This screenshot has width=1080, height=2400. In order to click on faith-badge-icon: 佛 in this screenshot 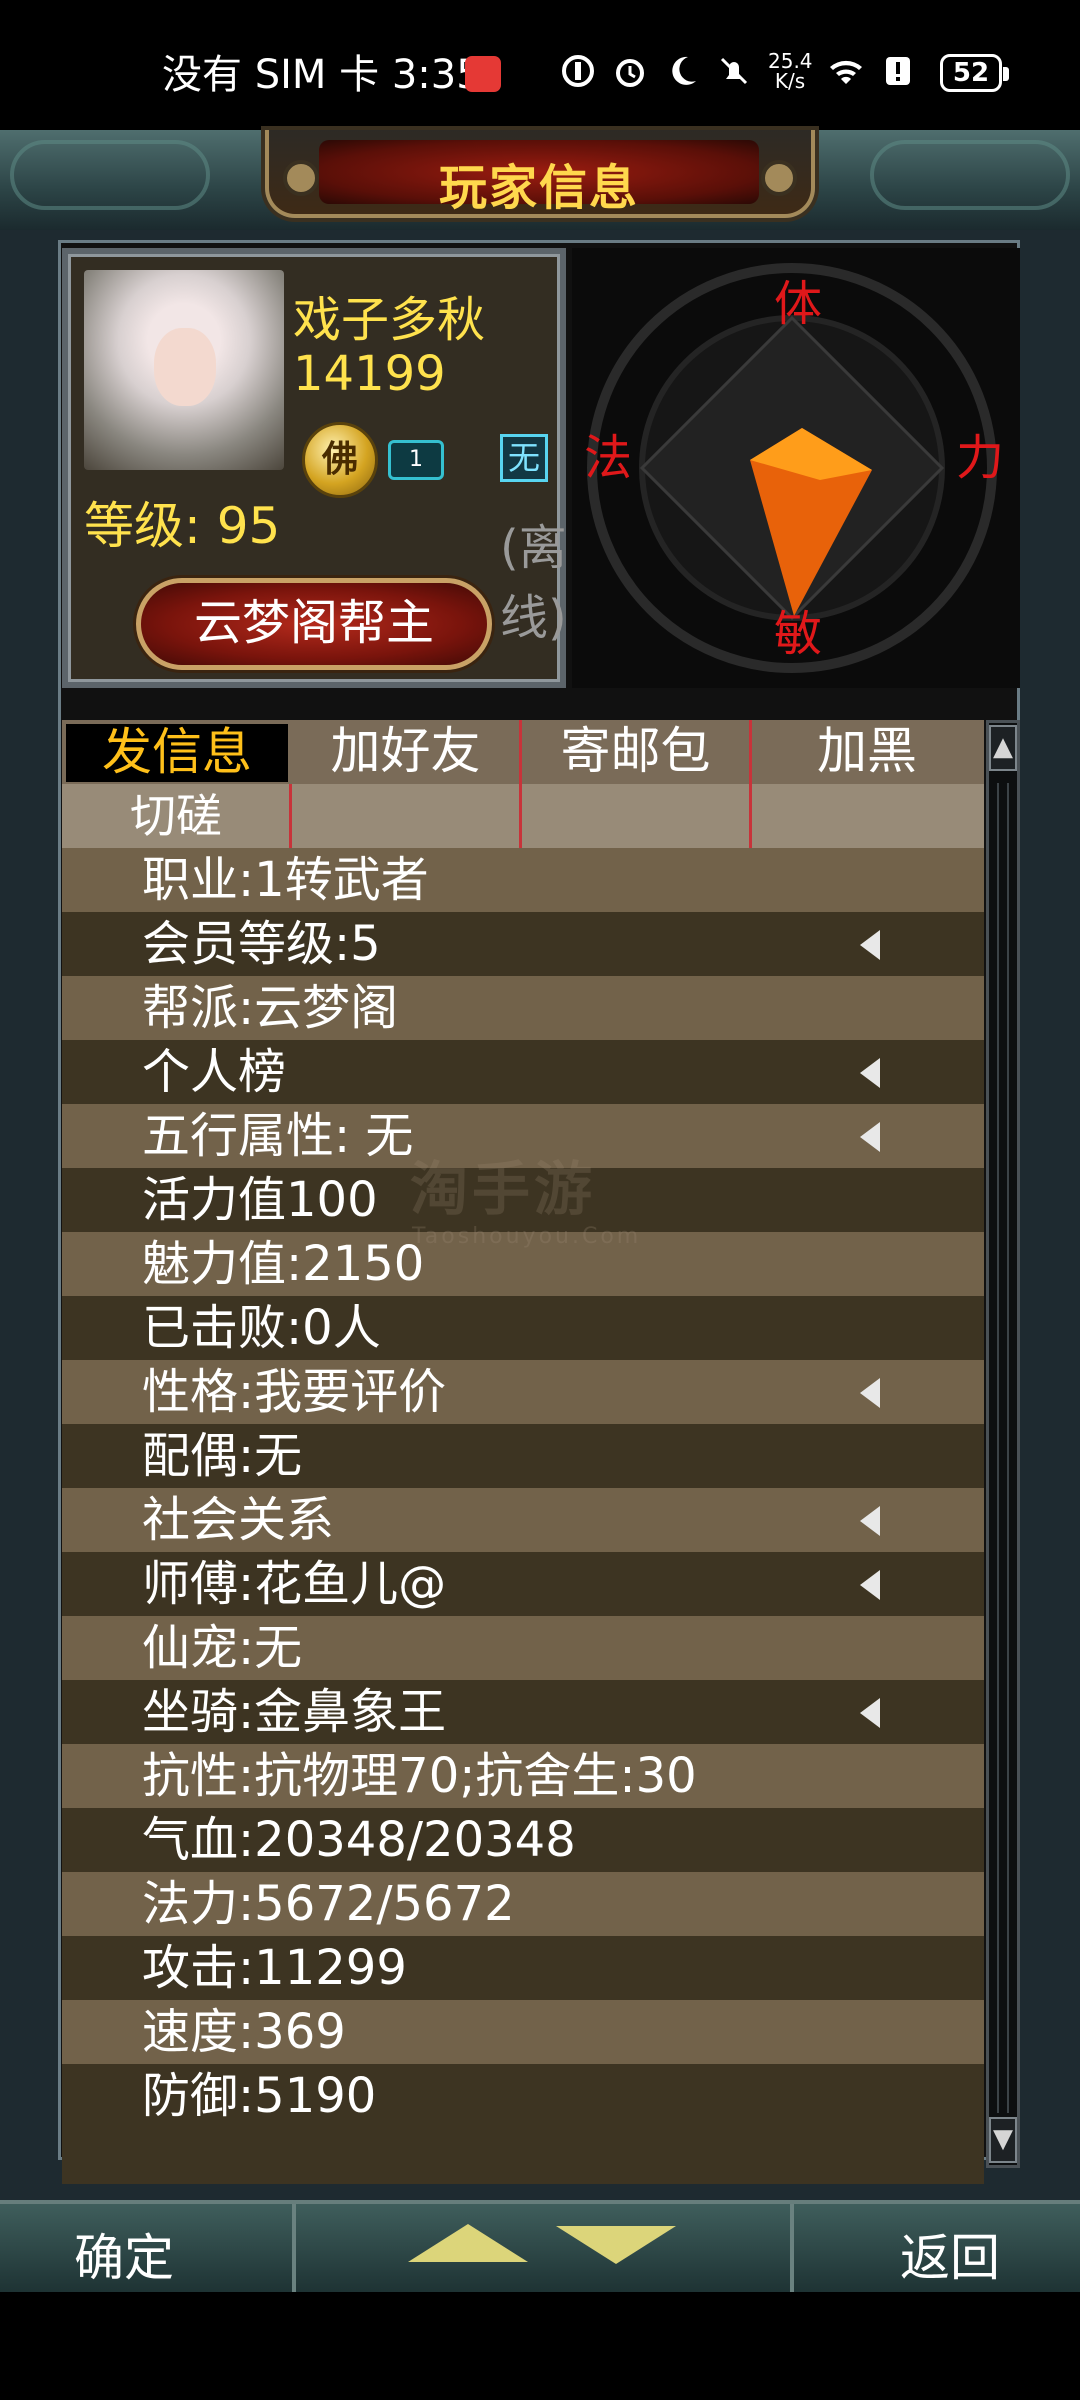, I will do `click(340, 460)`.